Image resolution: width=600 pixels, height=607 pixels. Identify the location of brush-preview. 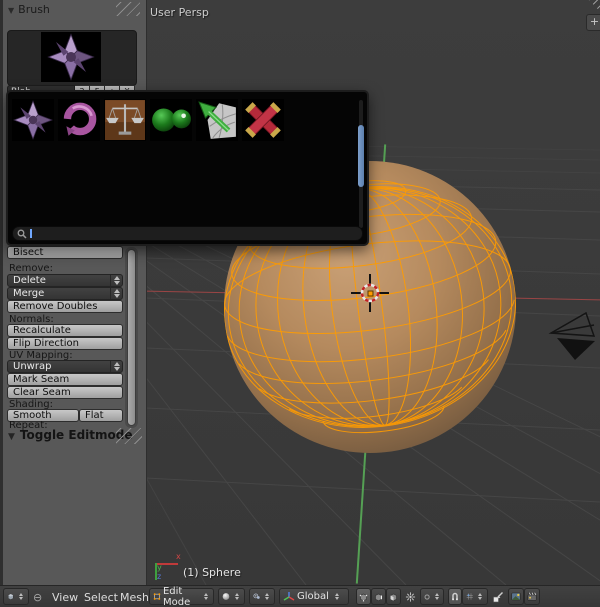
(72, 58).